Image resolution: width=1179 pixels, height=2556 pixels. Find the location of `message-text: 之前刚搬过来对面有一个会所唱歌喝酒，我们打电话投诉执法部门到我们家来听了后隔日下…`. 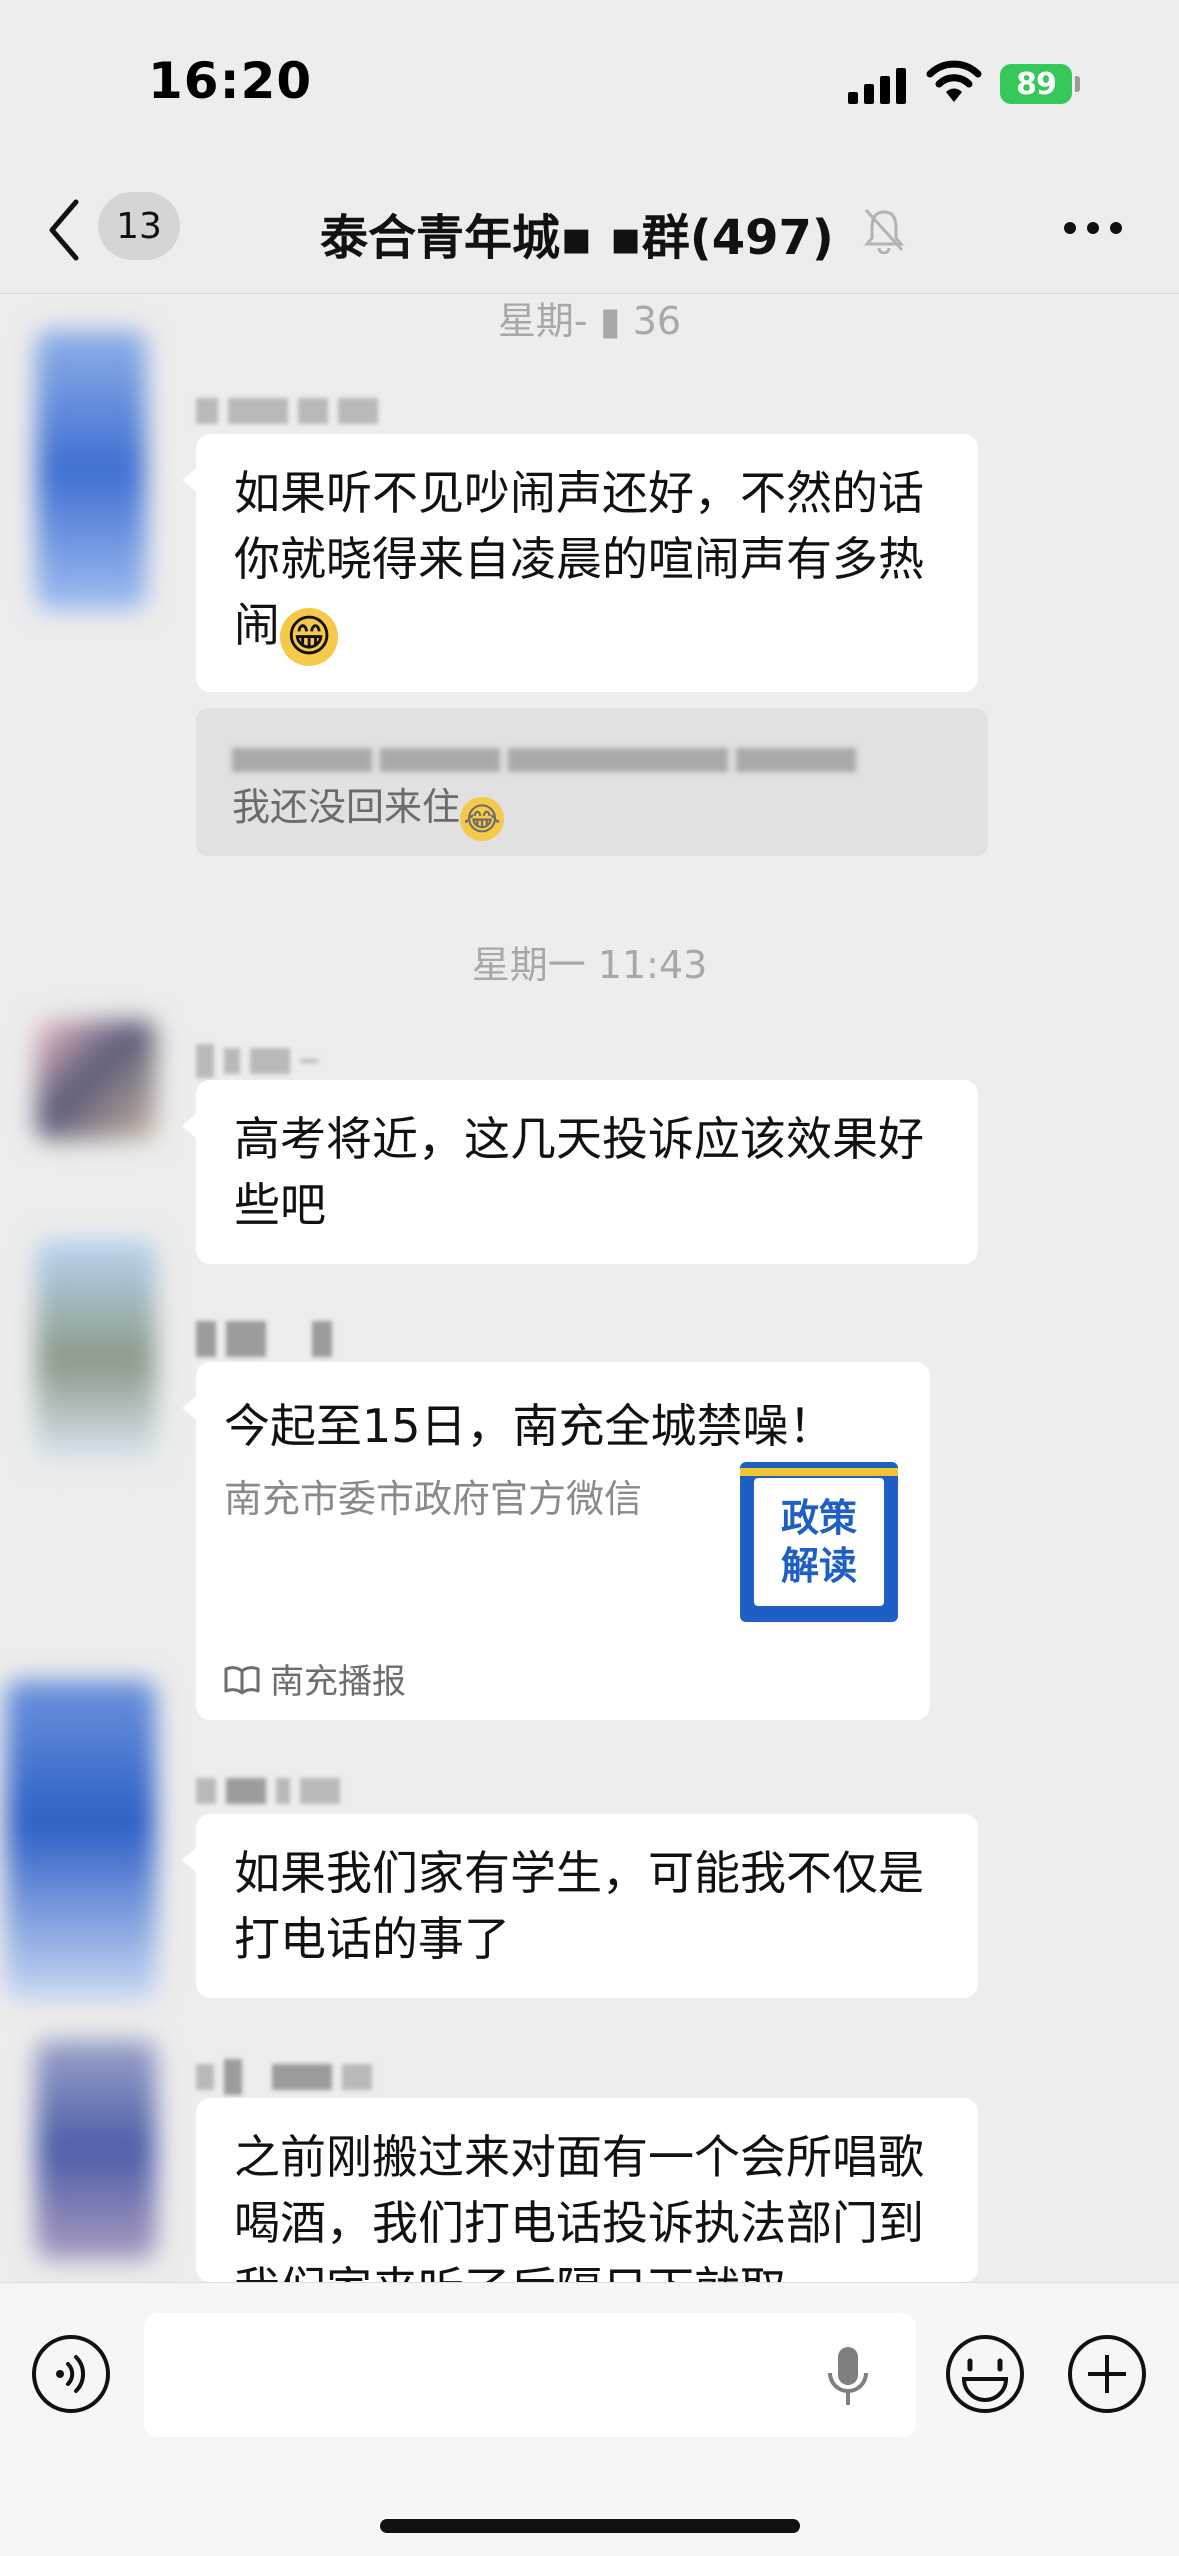

message-text: 之前刚搬过来对面有一个会所唱歌喝酒，我们打电话投诉执法部门到我们家来听了后隔日下… is located at coordinates (579, 2206).